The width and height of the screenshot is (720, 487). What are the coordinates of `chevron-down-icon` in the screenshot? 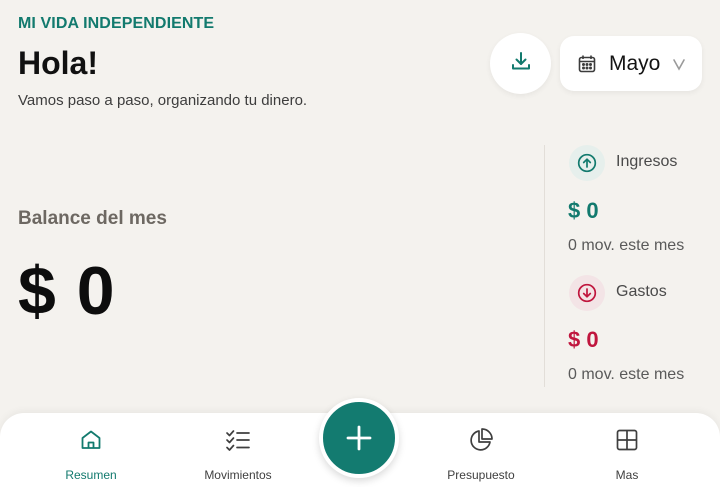 It's located at (679, 64).